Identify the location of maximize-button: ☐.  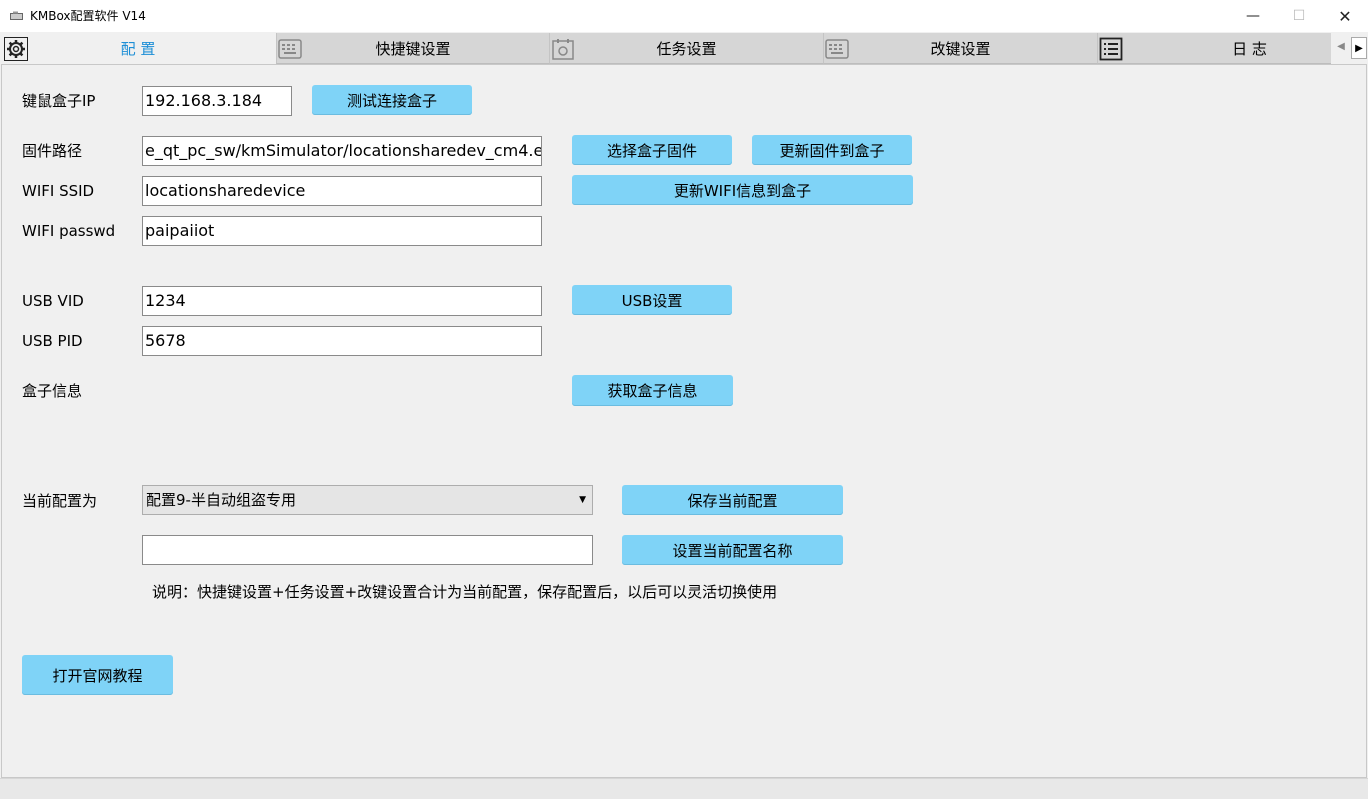
(1299, 16).